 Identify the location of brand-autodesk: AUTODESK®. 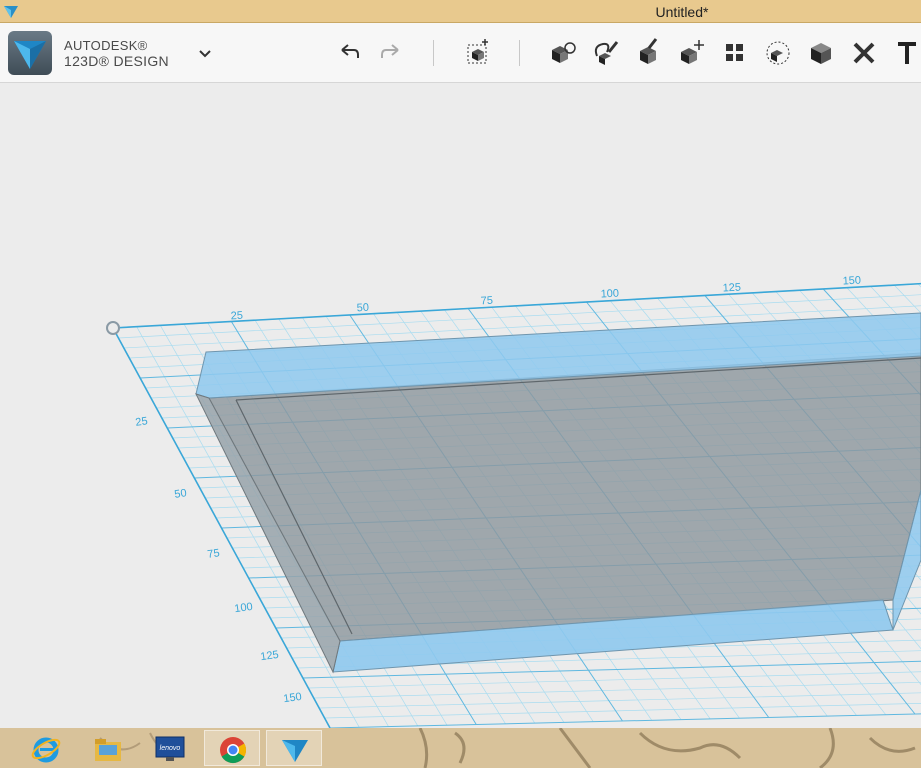
(106, 45).